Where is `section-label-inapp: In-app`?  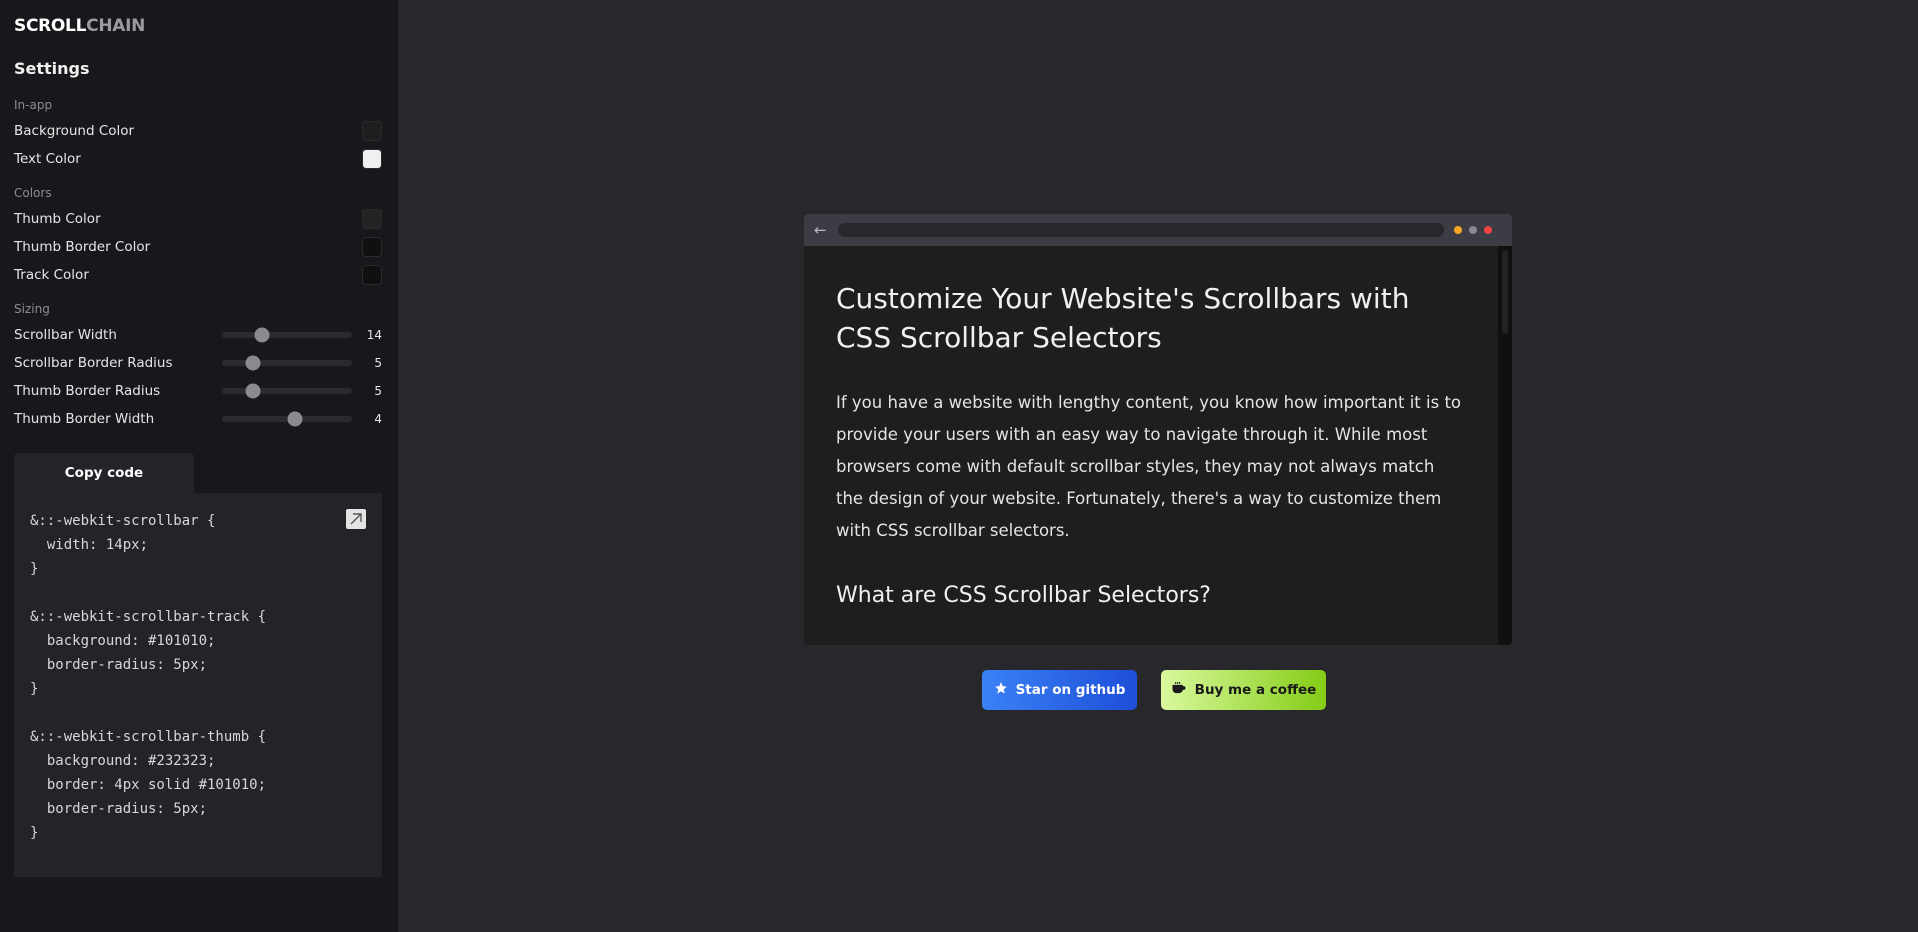
section-label-inapp: In-app is located at coordinates (33, 105).